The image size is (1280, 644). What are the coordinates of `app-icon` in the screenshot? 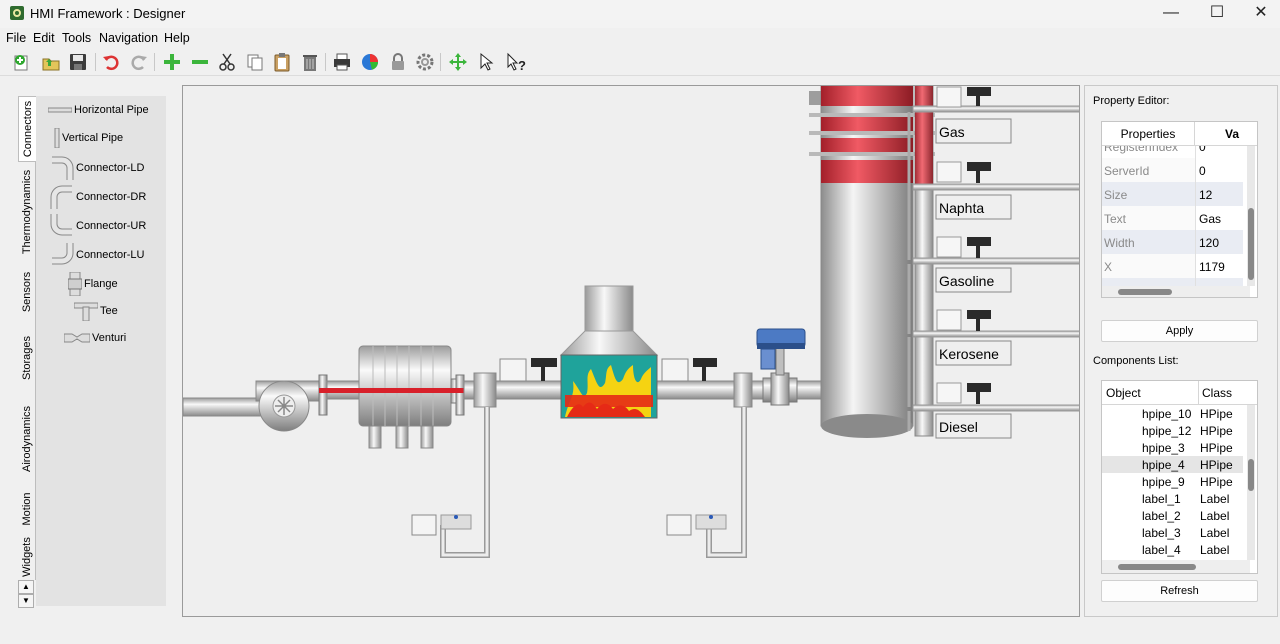 It's located at (17, 13).